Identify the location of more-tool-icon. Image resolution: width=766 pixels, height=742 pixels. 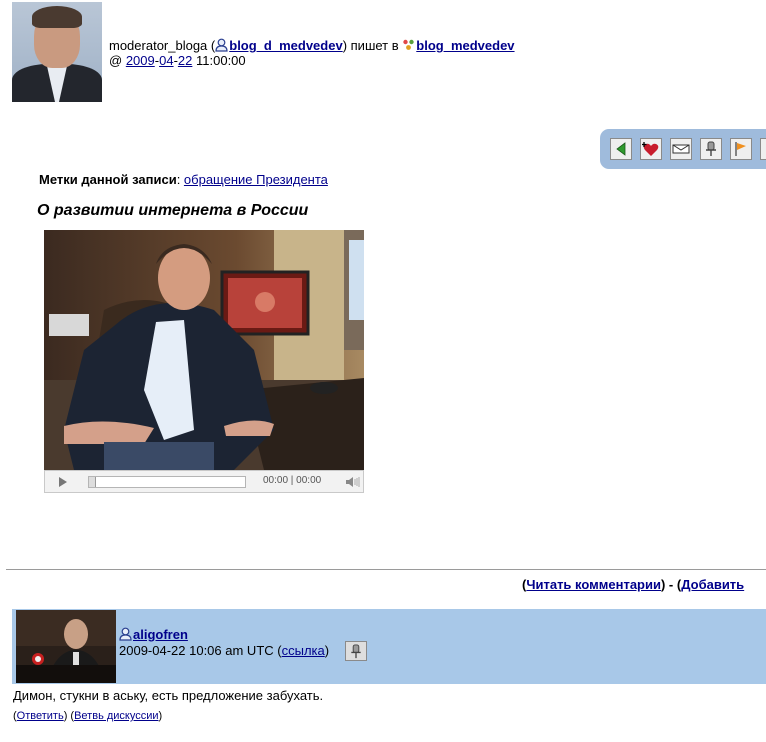
(763, 149).